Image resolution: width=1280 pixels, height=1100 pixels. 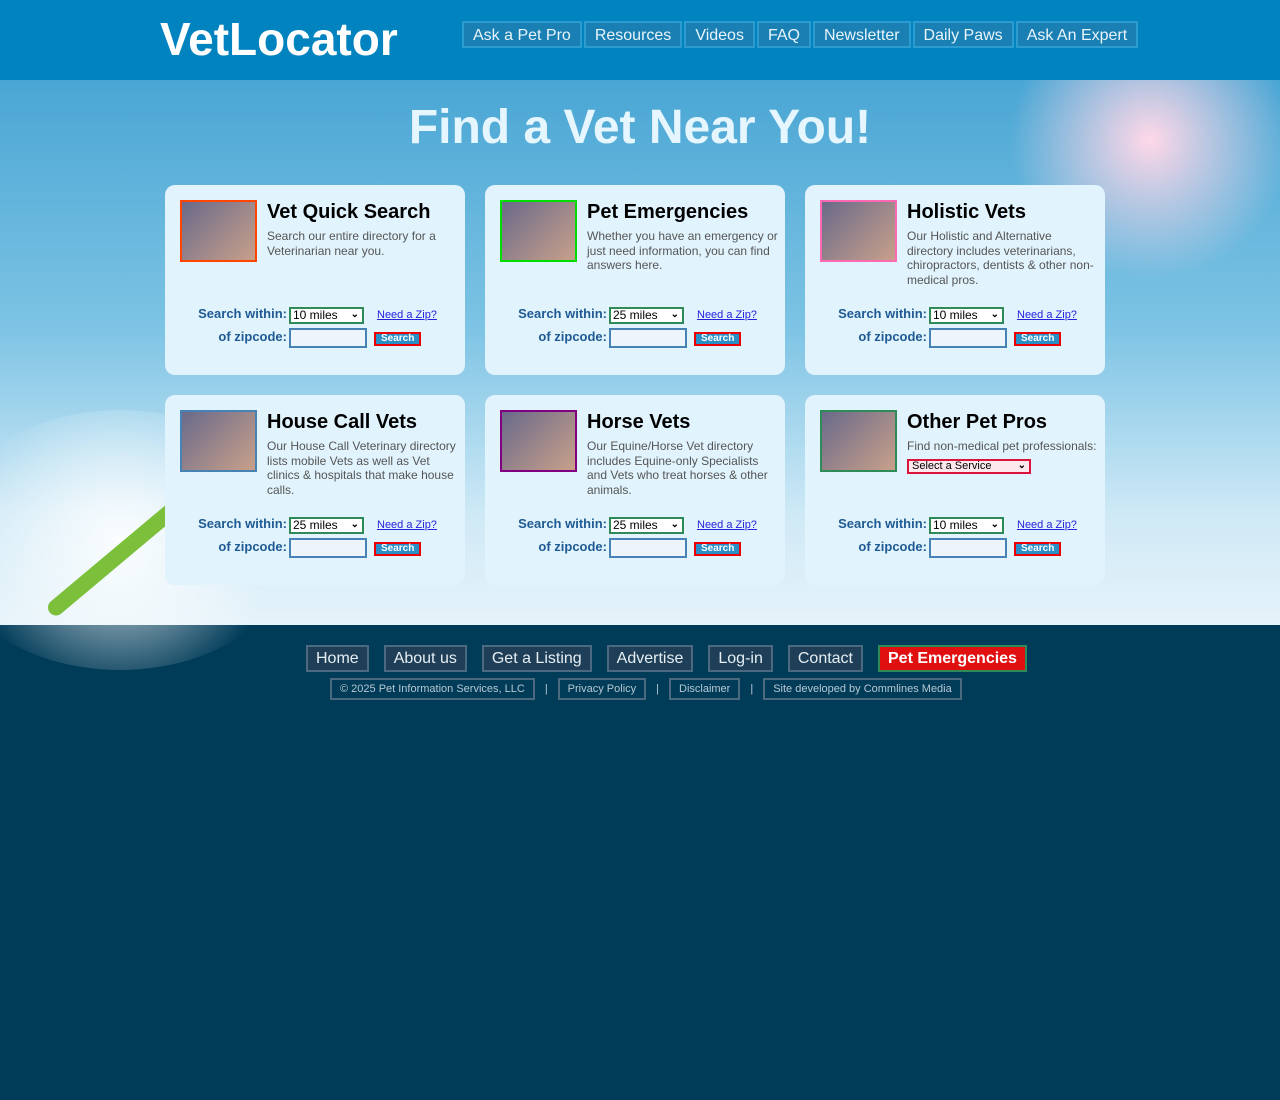 What do you see at coordinates (425, 658) in the screenshot?
I see `footer-about: About us` at bounding box center [425, 658].